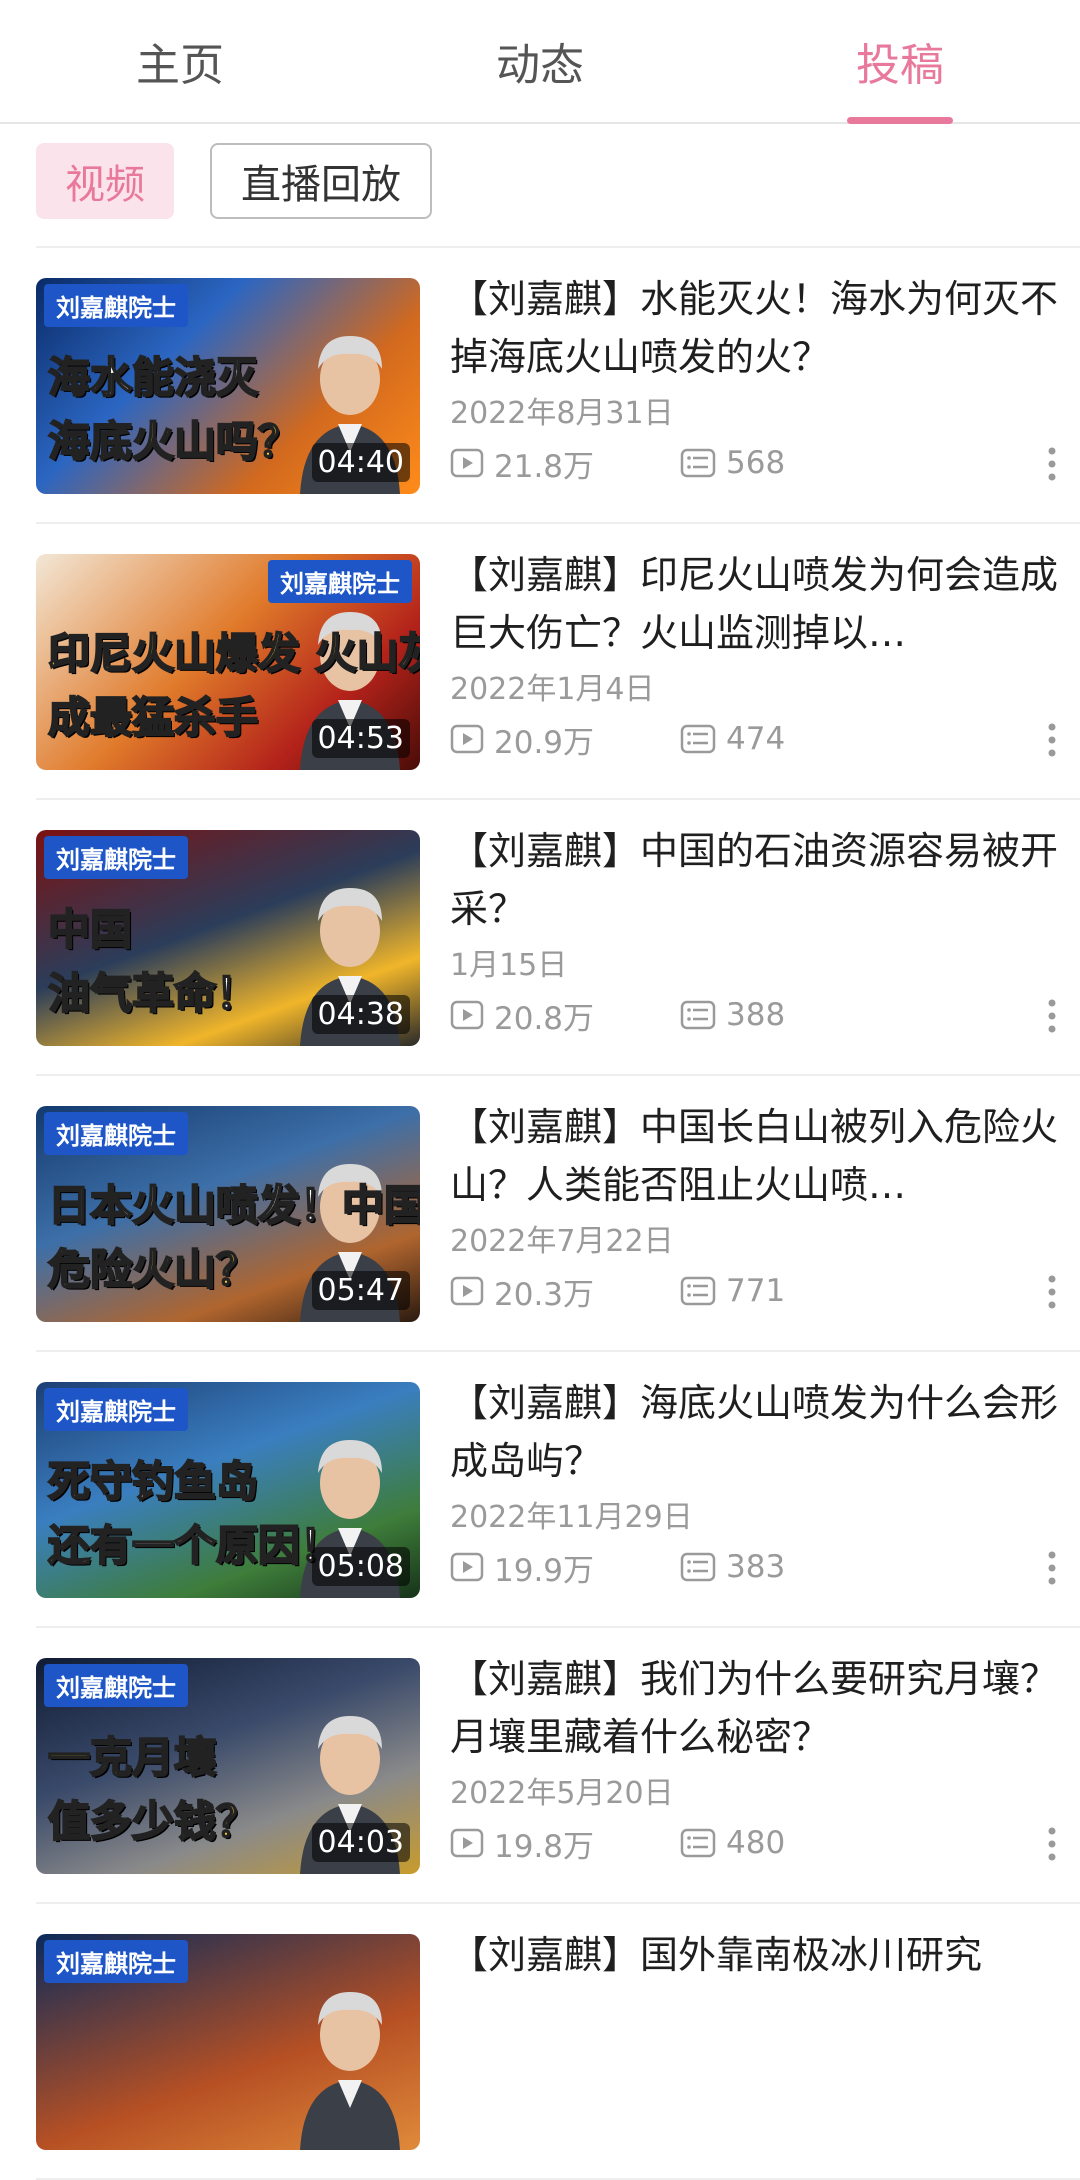 Image resolution: width=1080 pixels, height=2180 pixels. What do you see at coordinates (153, 1481) in the screenshot?
I see `thumbnail-caption: 死守钓鱼岛` at bounding box center [153, 1481].